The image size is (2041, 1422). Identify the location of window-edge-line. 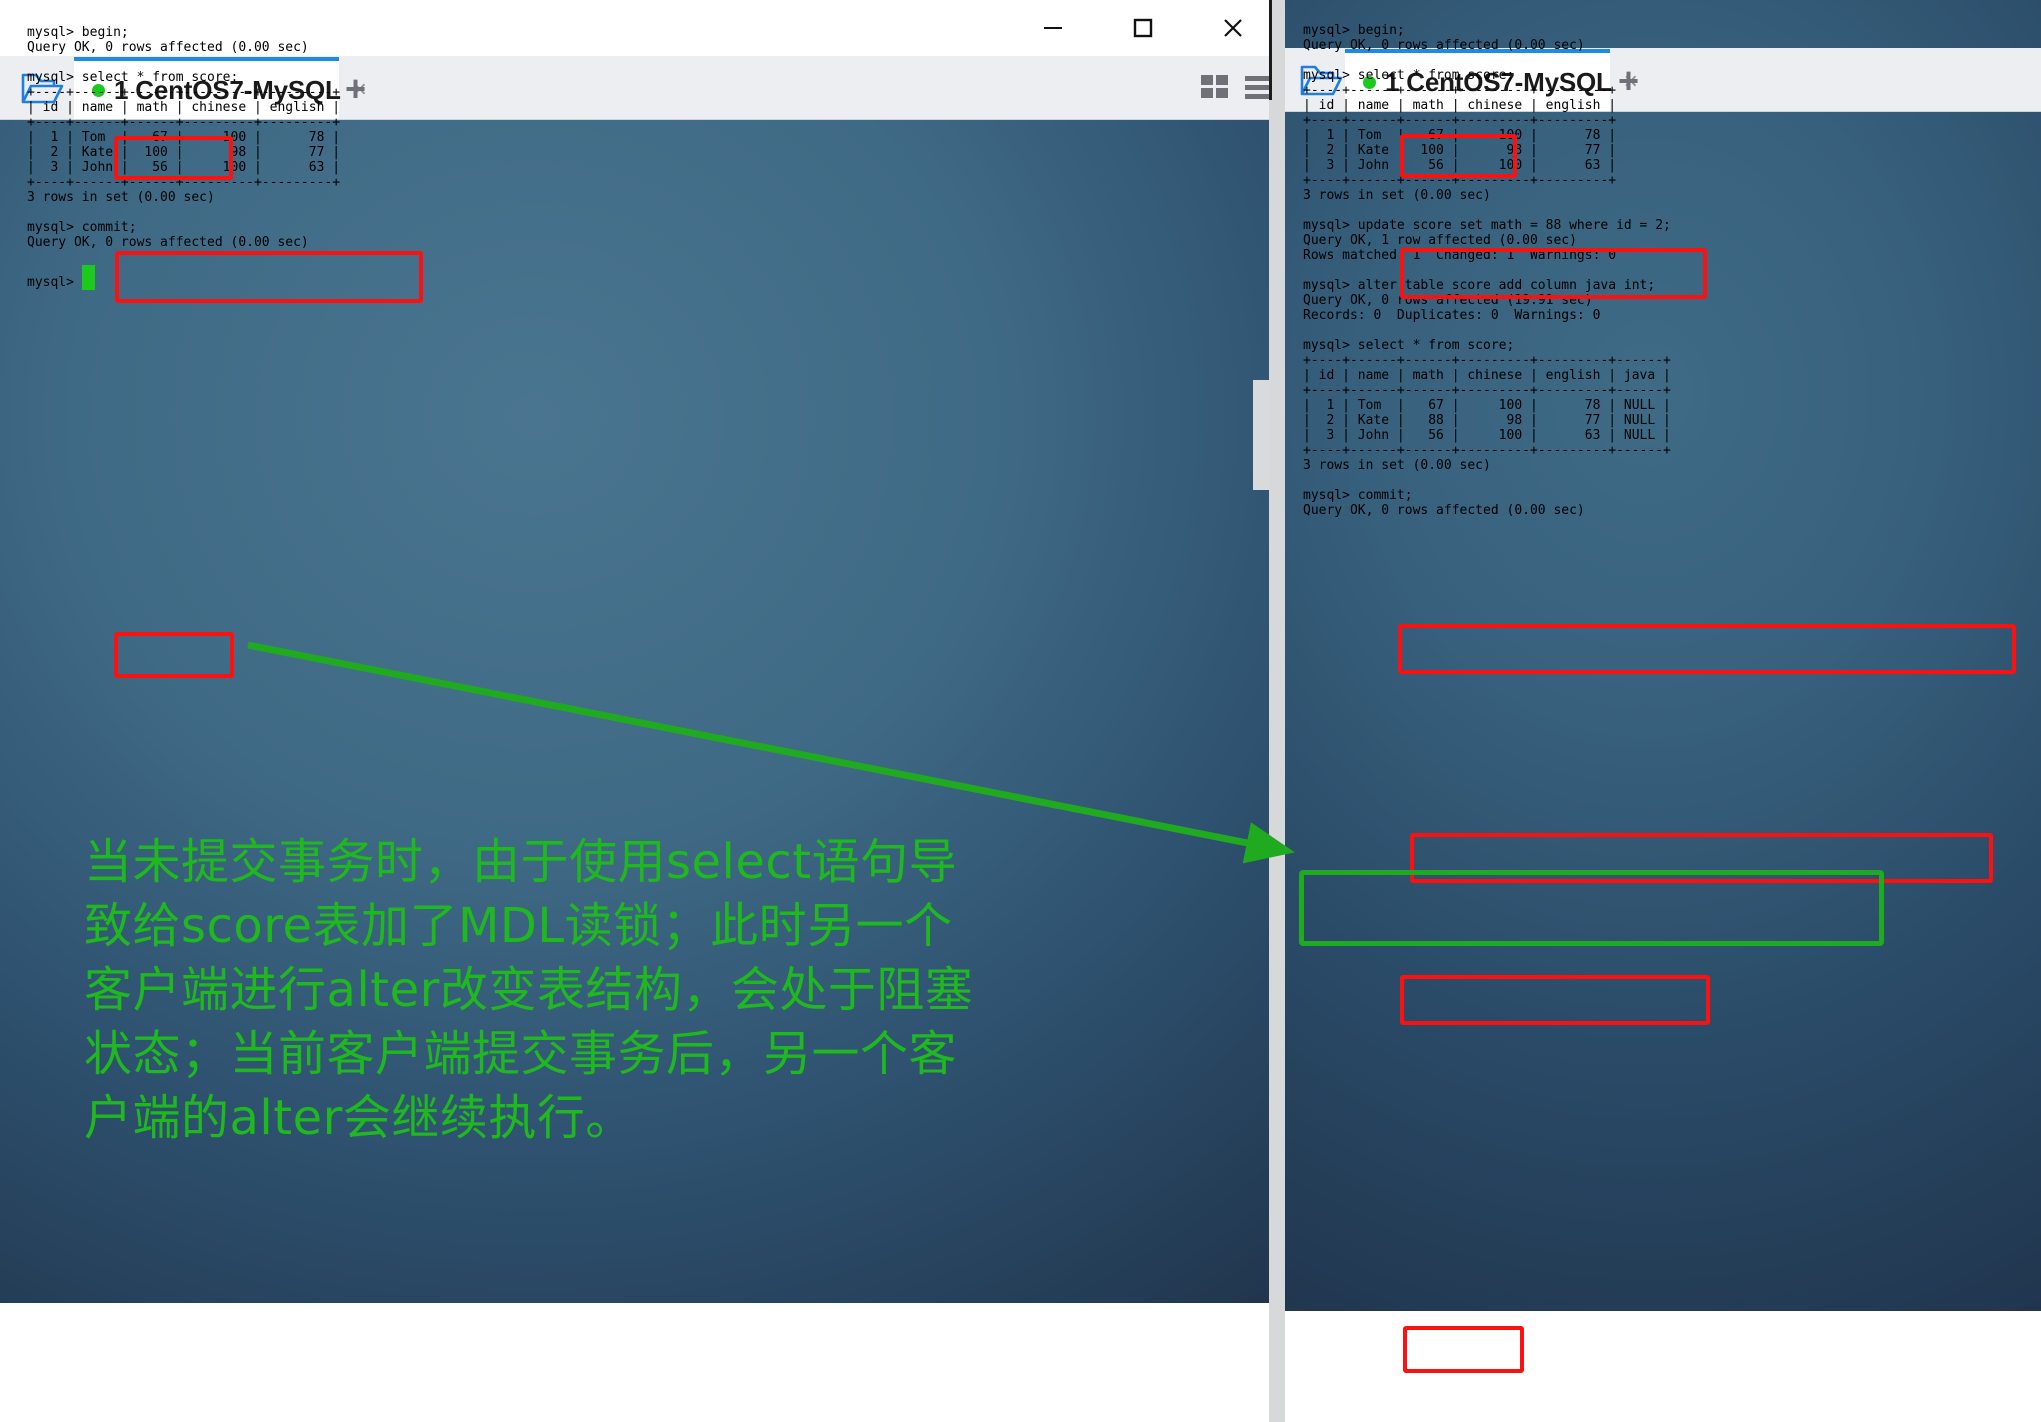
(1270, 50).